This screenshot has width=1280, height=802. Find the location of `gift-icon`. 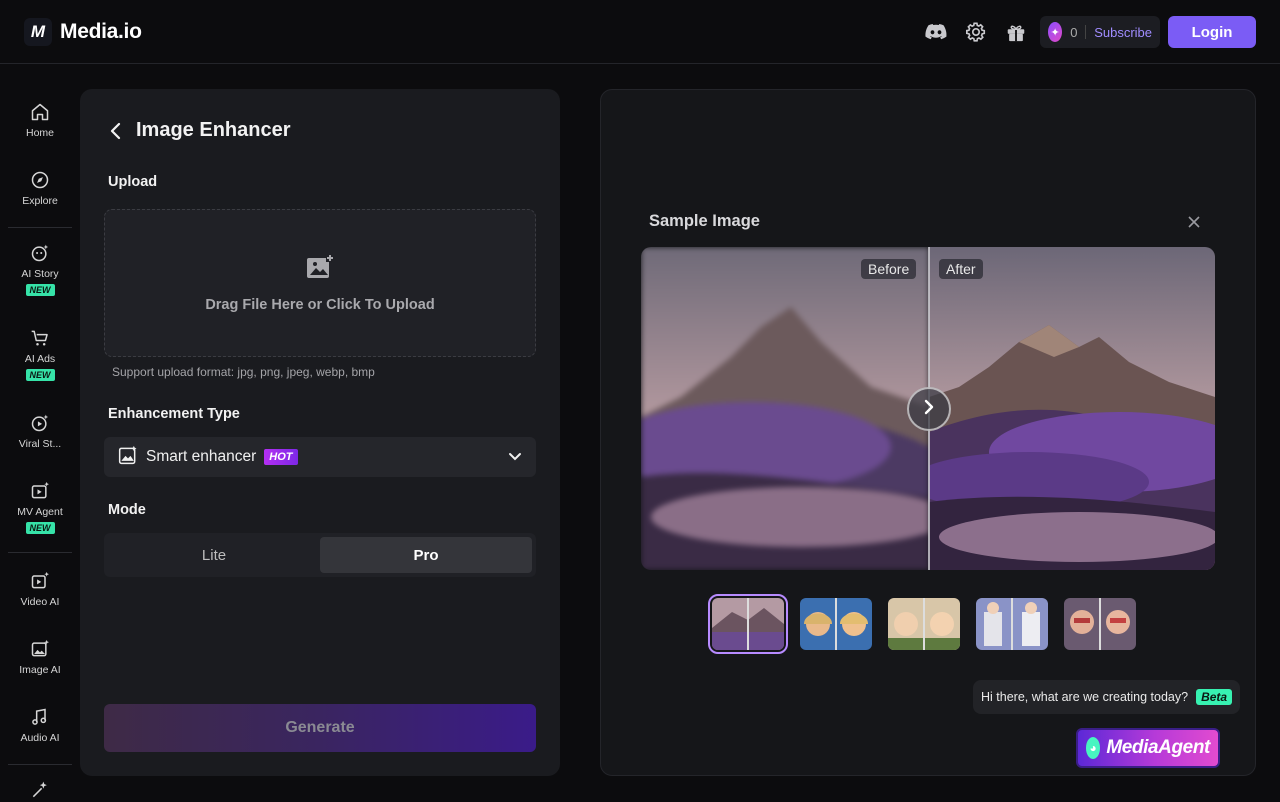

gift-icon is located at coordinates (1016, 32).